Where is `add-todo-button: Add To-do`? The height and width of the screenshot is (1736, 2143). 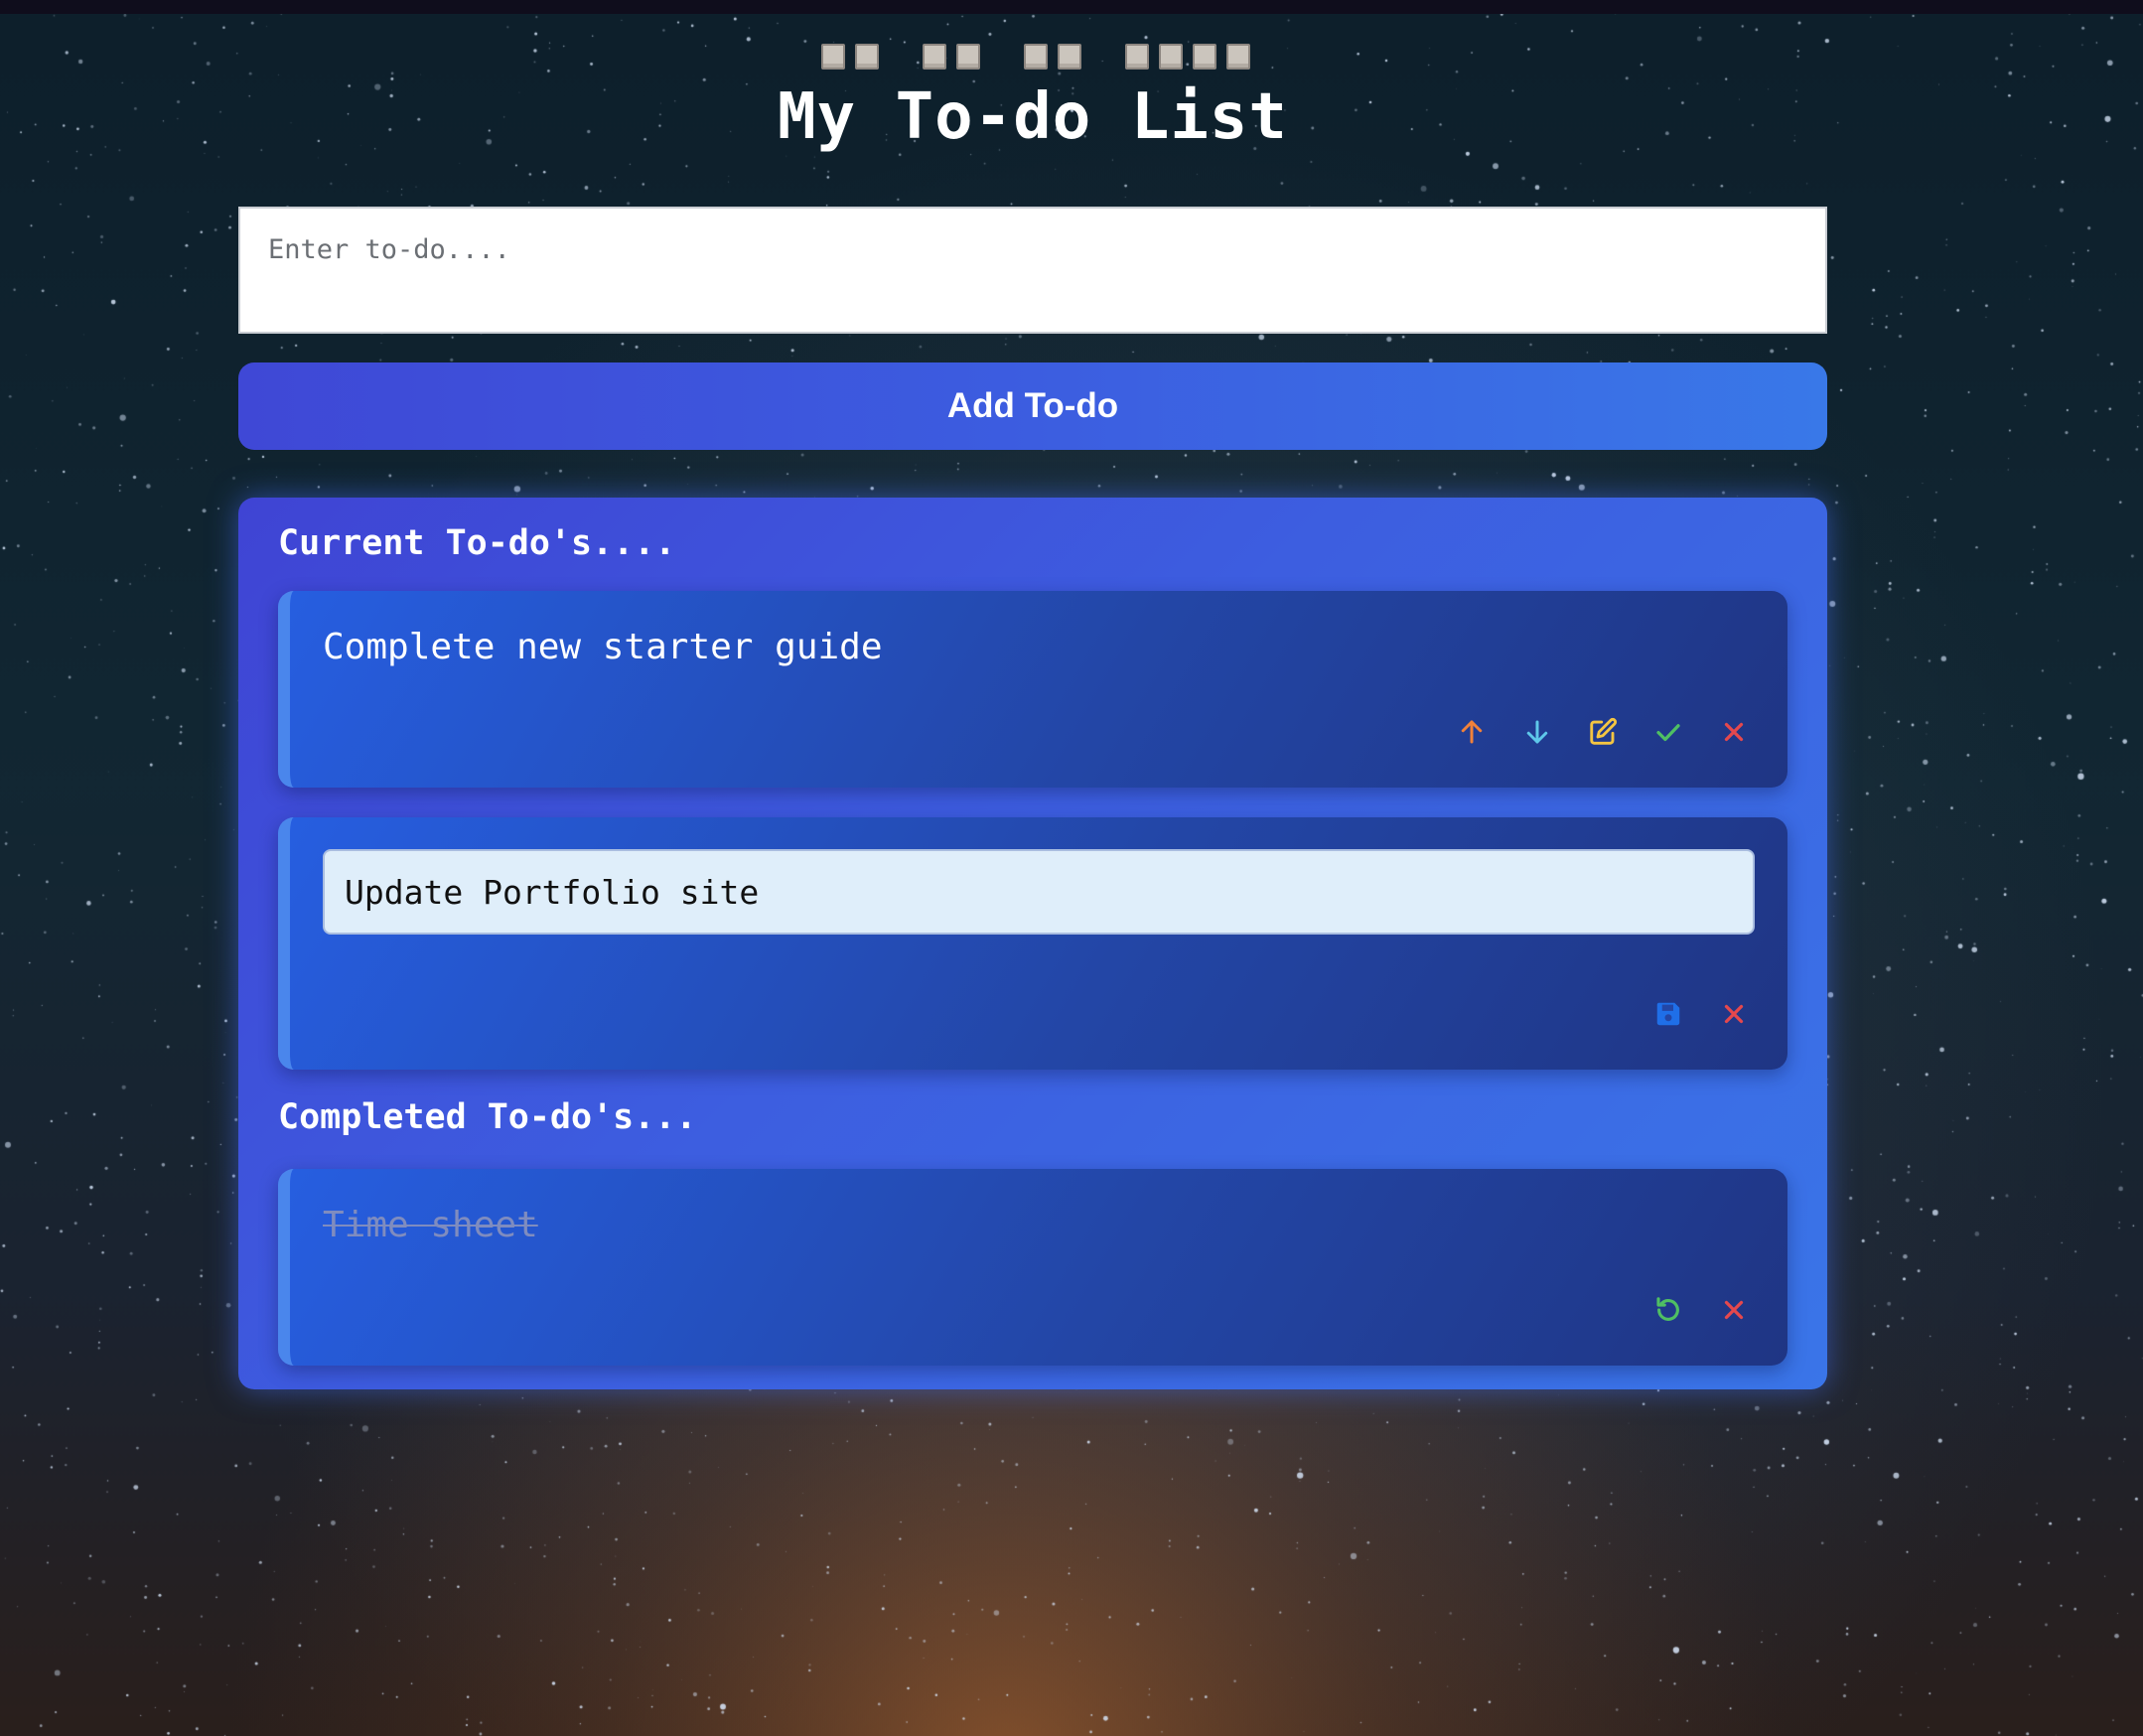
add-todo-button: Add To-do is located at coordinates (1032, 406).